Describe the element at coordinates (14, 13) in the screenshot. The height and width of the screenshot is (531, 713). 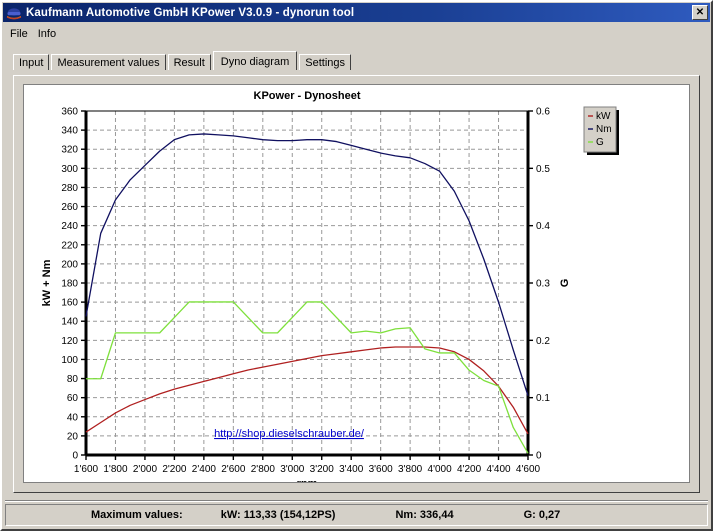
I see `app-cap-icon` at that location.